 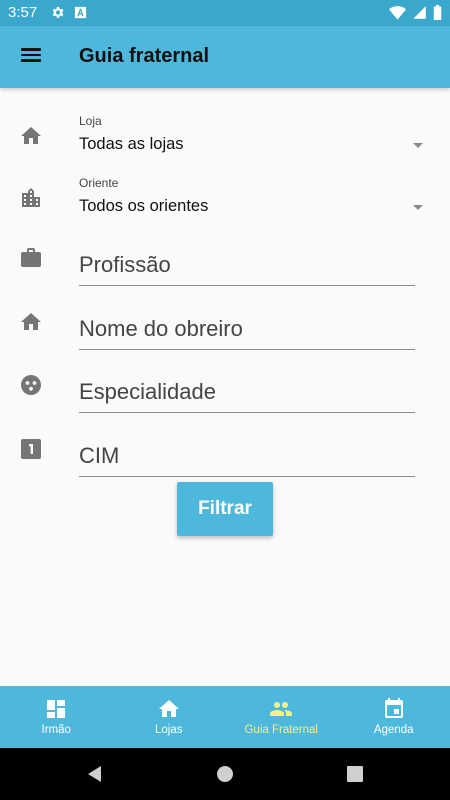 What do you see at coordinates (419, 12) in the screenshot?
I see `signal-icon` at bounding box center [419, 12].